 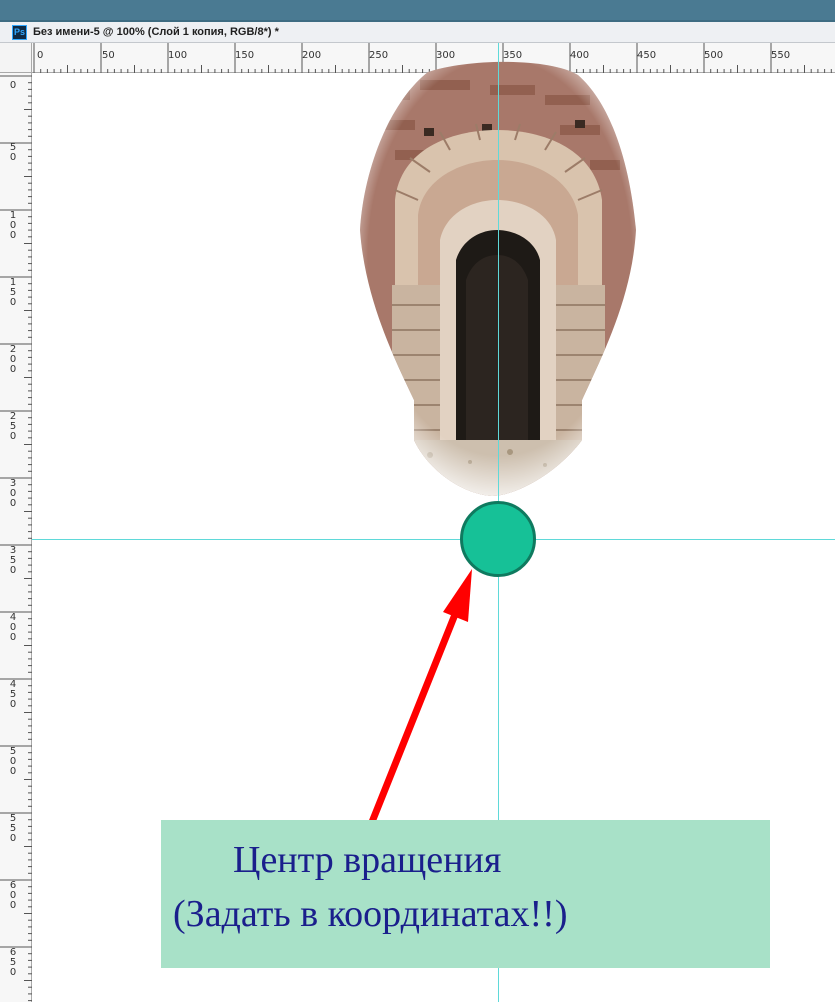 What do you see at coordinates (417, 11) in the screenshot?
I see `window-top-band` at bounding box center [417, 11].